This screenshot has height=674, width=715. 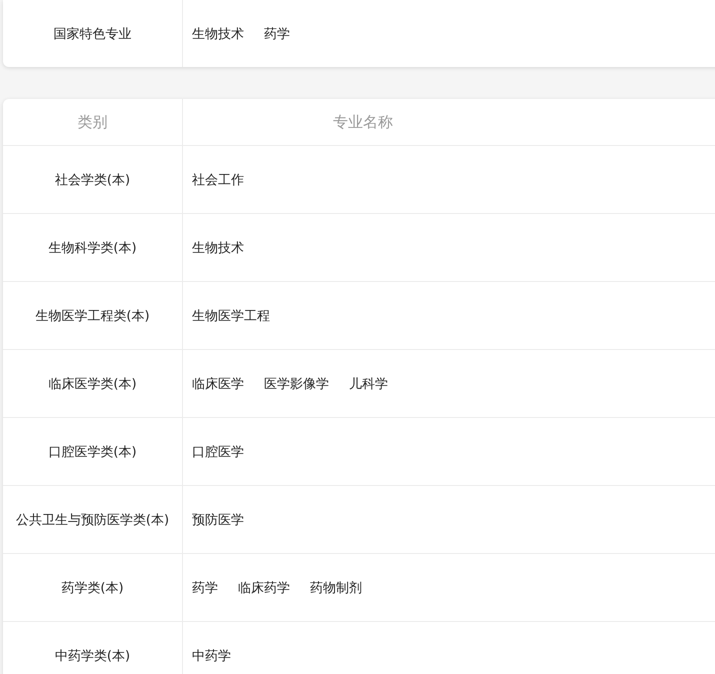 I want to click on row-label: 国家特色专业, so click(x=93, y=34).